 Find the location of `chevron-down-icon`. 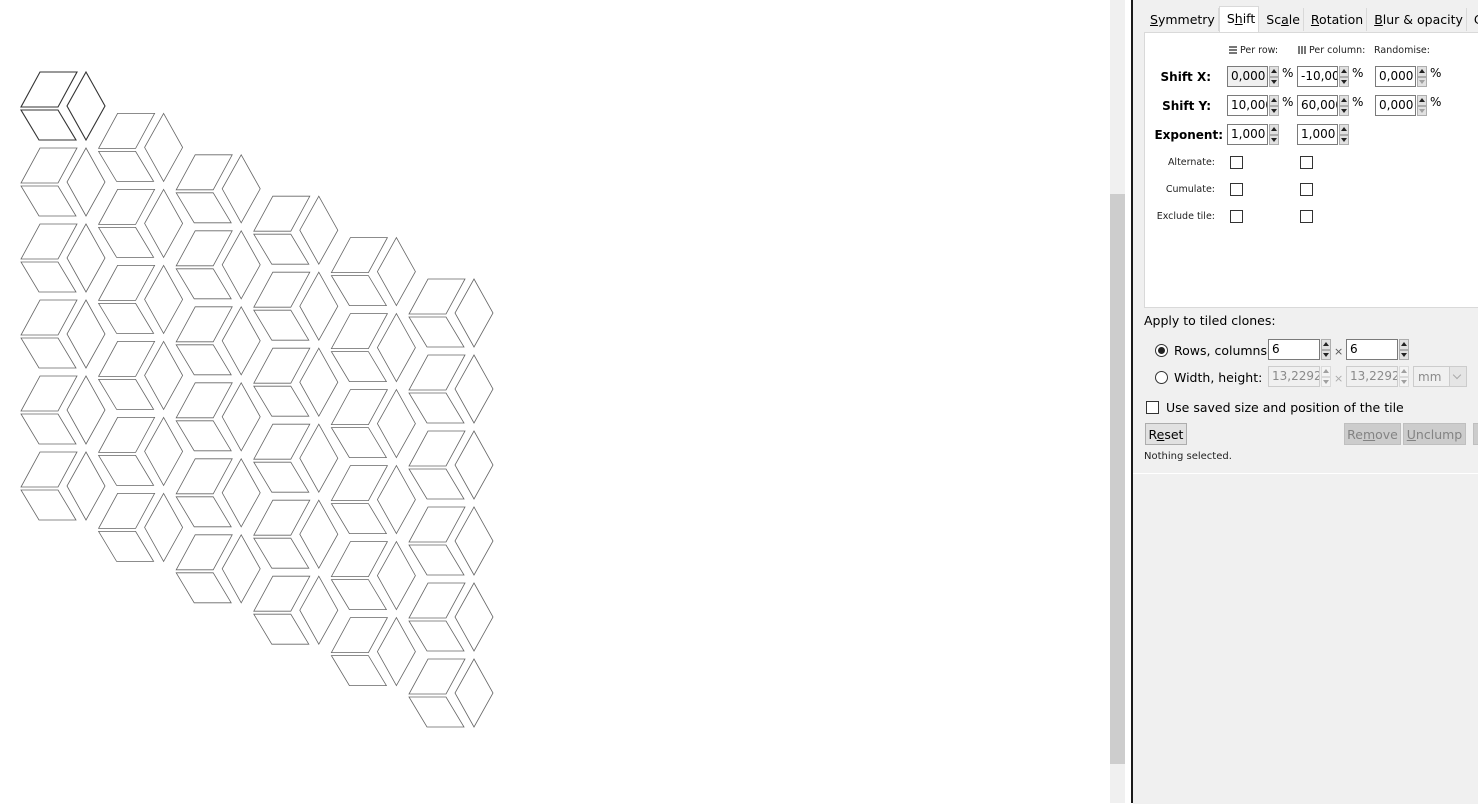

chevron-down-icon is located at coordinates (1457, 376).